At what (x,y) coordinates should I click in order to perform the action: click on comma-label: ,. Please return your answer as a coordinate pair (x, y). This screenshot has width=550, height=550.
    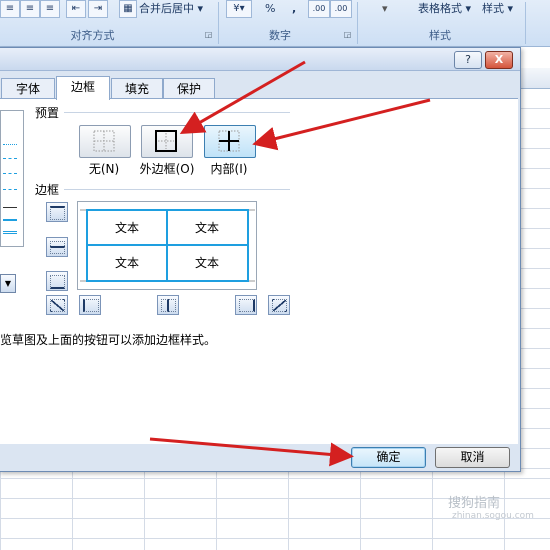
    Looking at the image, I should click on (294, 8).